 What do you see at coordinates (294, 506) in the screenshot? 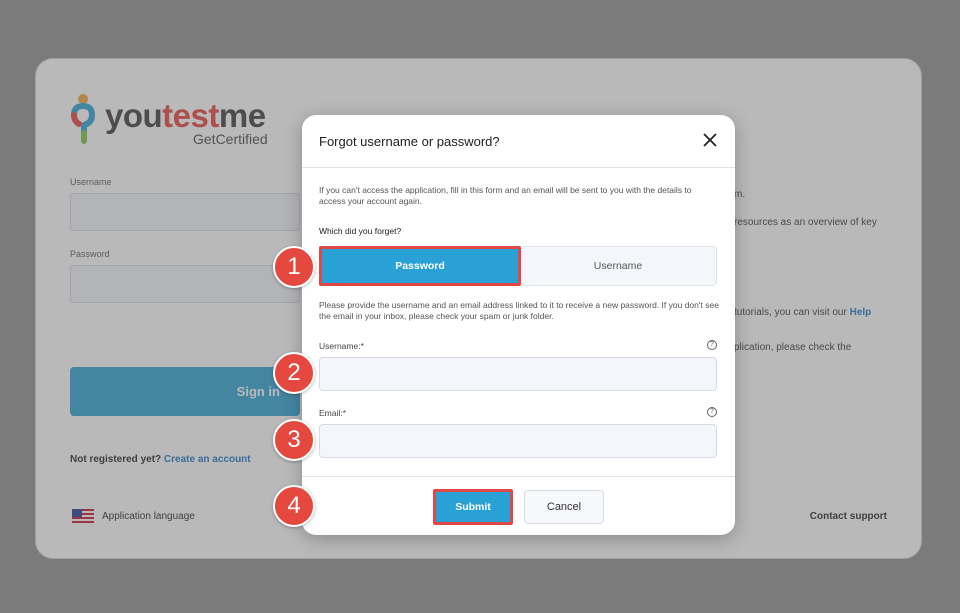
I see `step-badge-4: 4` at bounding box center [294, 506].